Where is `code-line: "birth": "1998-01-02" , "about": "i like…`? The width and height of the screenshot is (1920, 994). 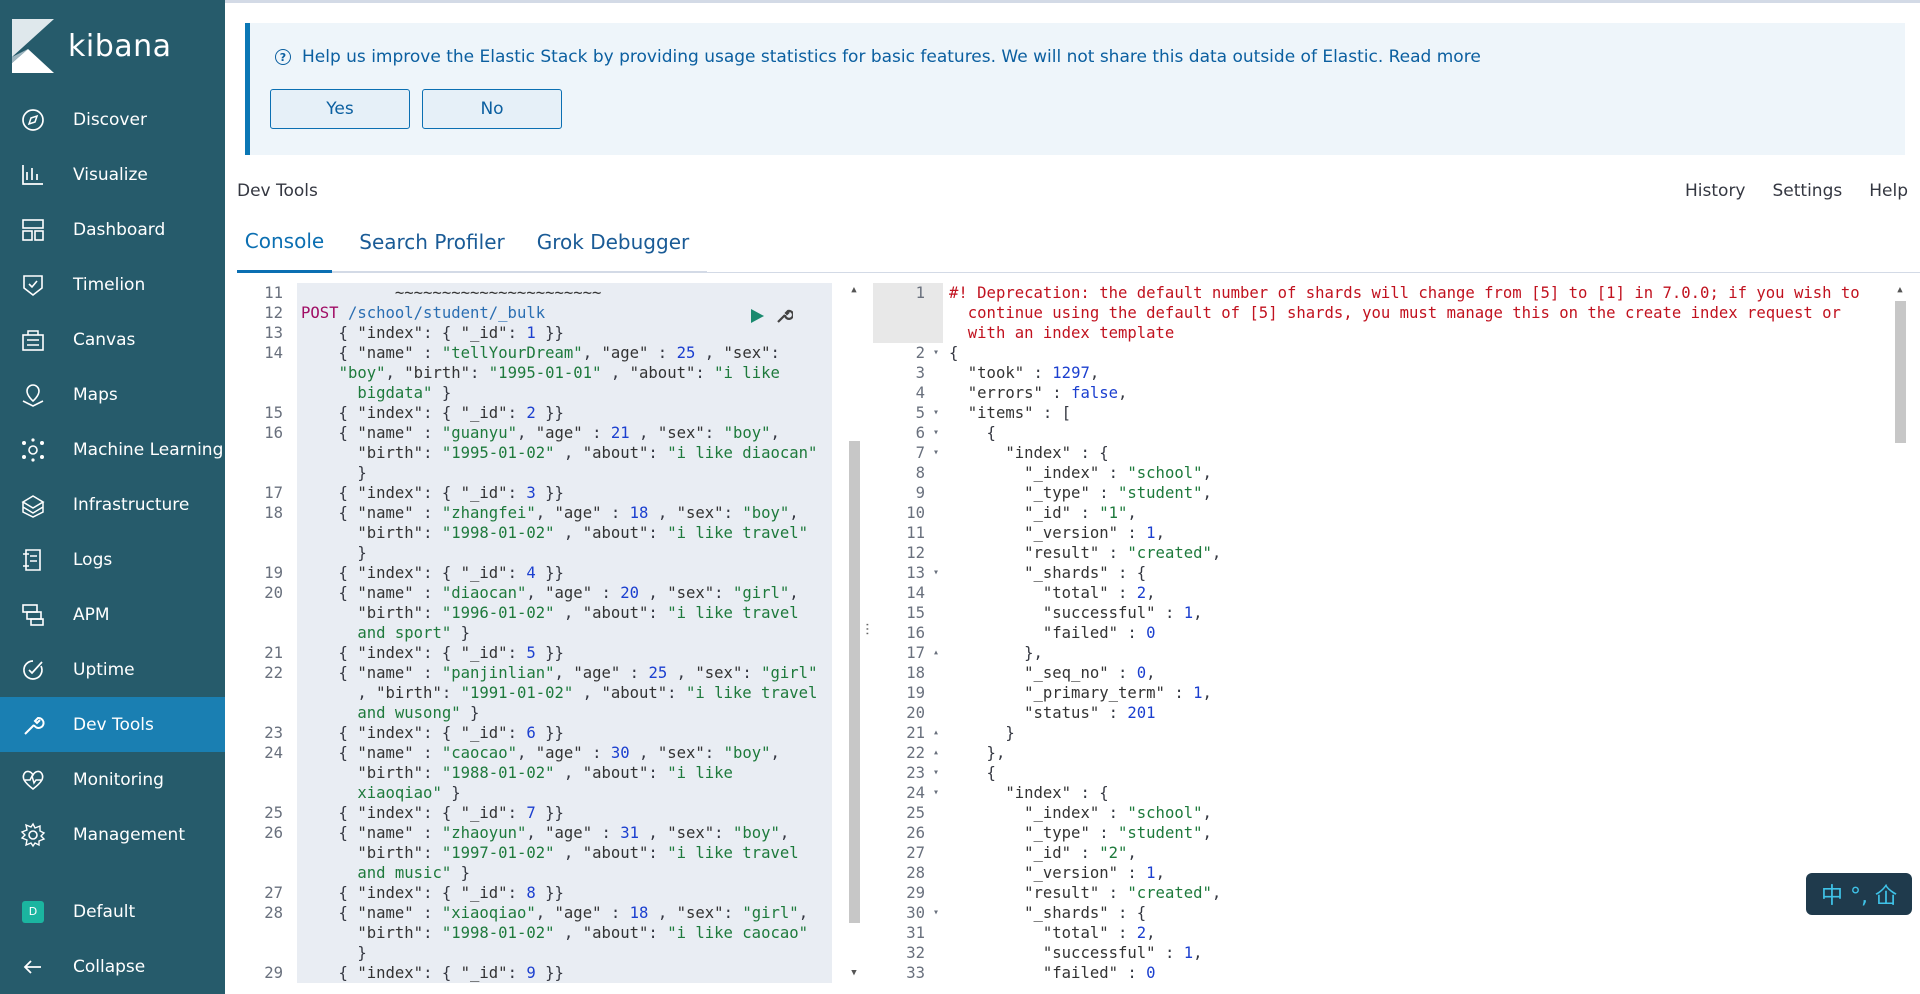
code-line: "birth": "1998-01-02" , "about": "i like… is located at coordinates (583, 533).